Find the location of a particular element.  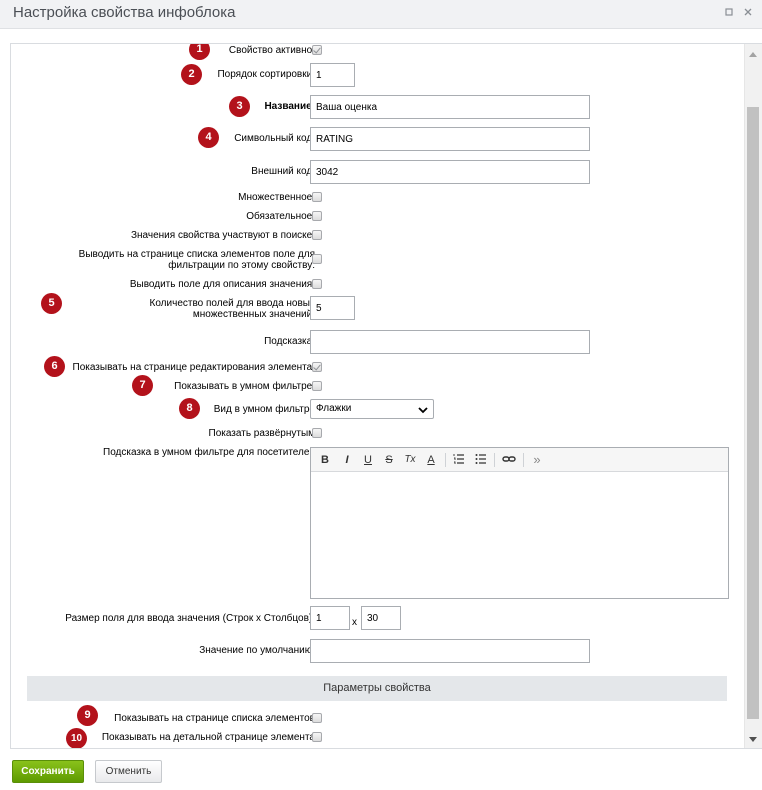

more-icon: » is located at coordinates (537, 460).